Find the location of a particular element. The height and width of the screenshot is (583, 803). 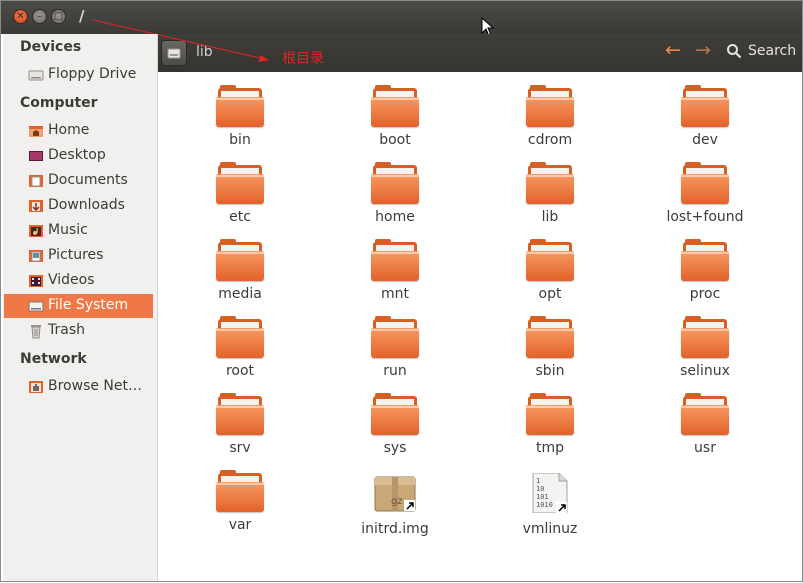

file-name-label: home is located at coordinates (395, 217).